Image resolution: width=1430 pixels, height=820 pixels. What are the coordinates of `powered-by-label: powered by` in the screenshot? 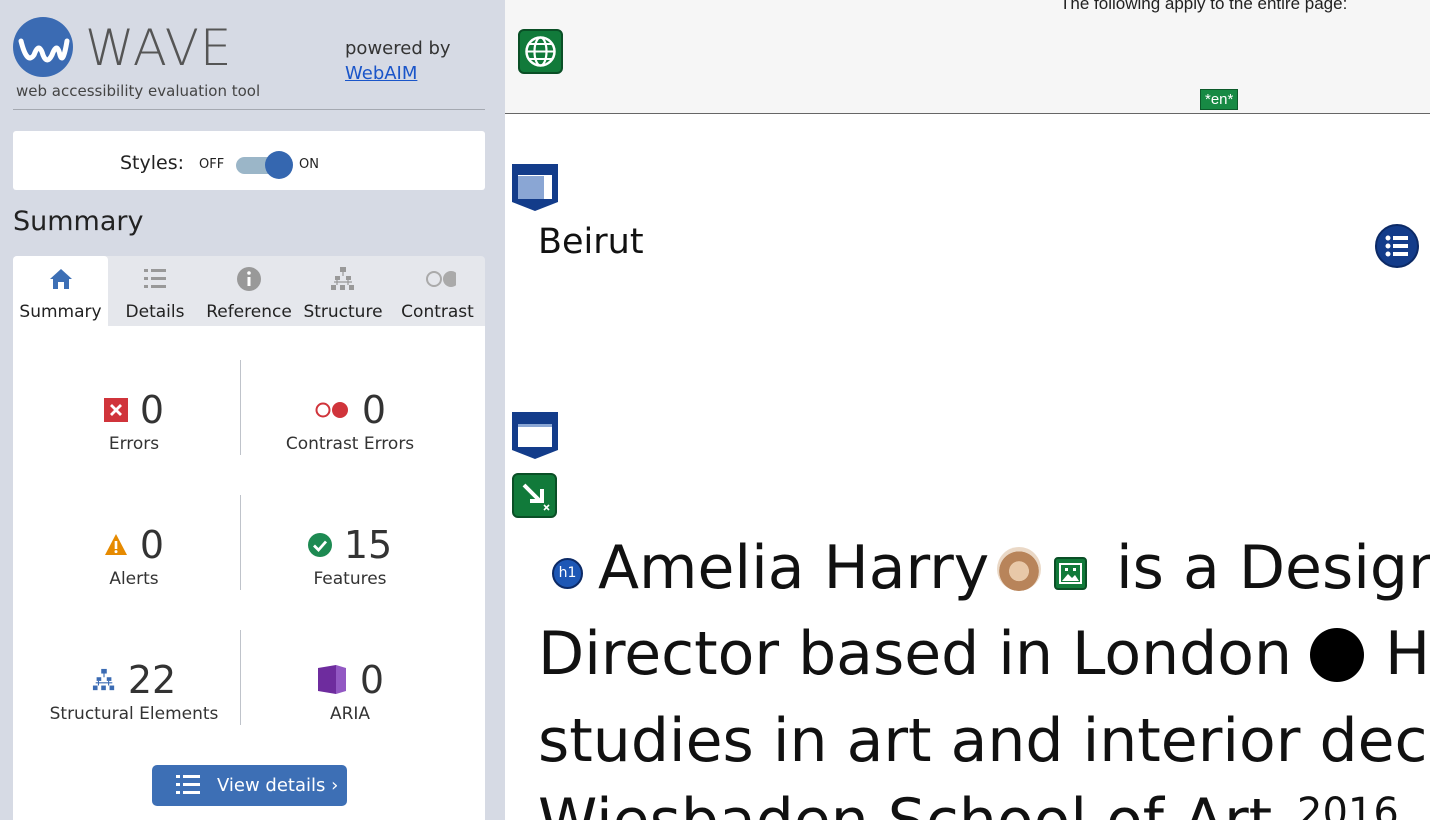 It's located at (398, 48).